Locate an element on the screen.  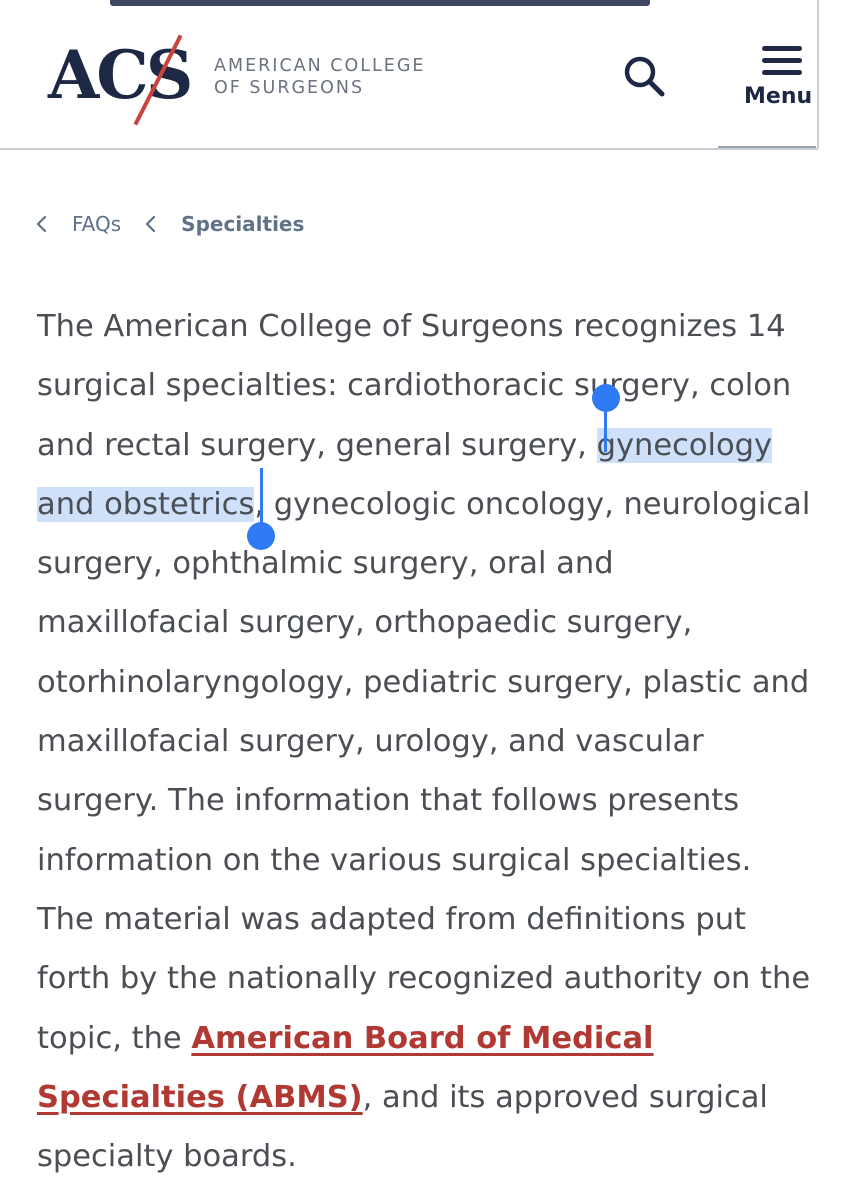
breadcrumb-item-specialties: Specialties is located at coordinates (223, 224).